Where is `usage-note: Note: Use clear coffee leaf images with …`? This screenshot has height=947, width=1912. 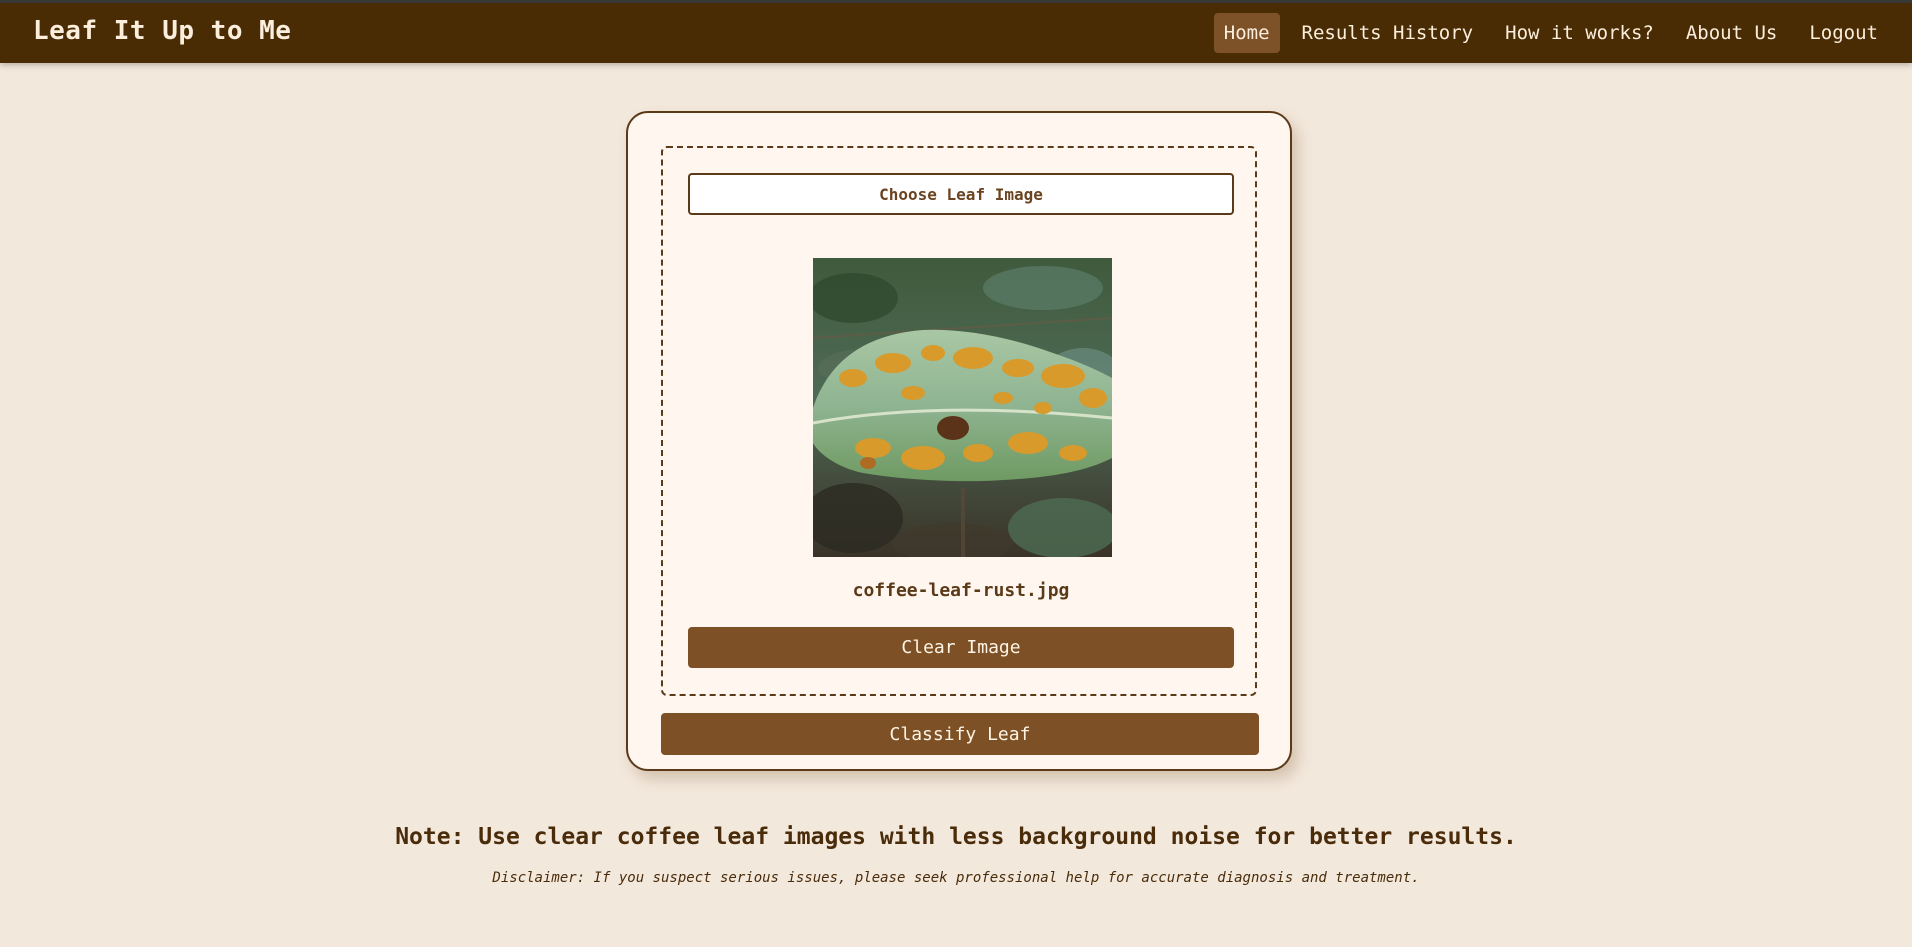
usage-note: Note: Use clear coffee leaf images with … is located at coordinates (956, 837).